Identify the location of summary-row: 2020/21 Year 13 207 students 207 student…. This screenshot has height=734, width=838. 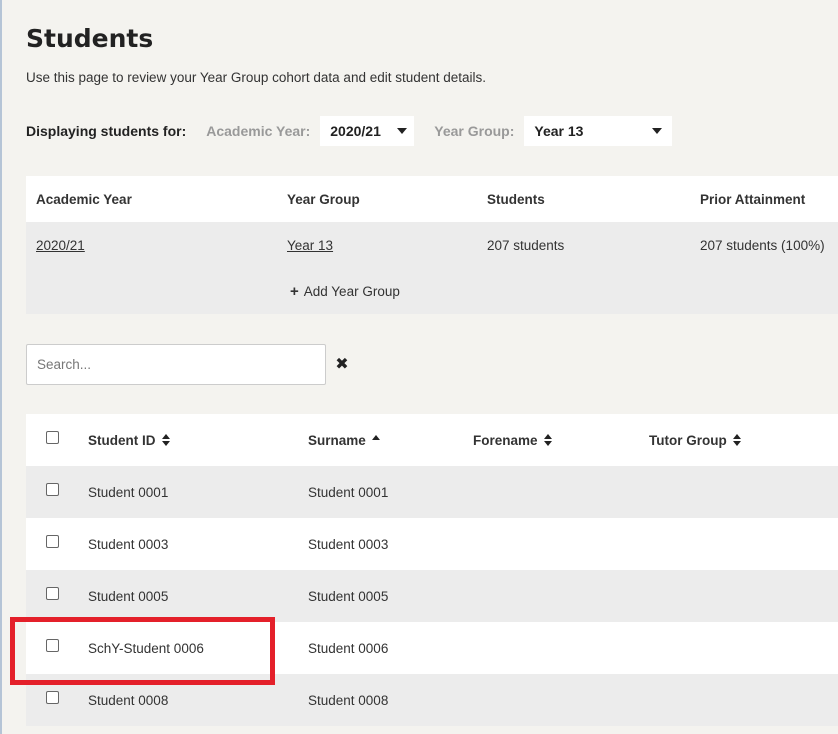
(432, 245).